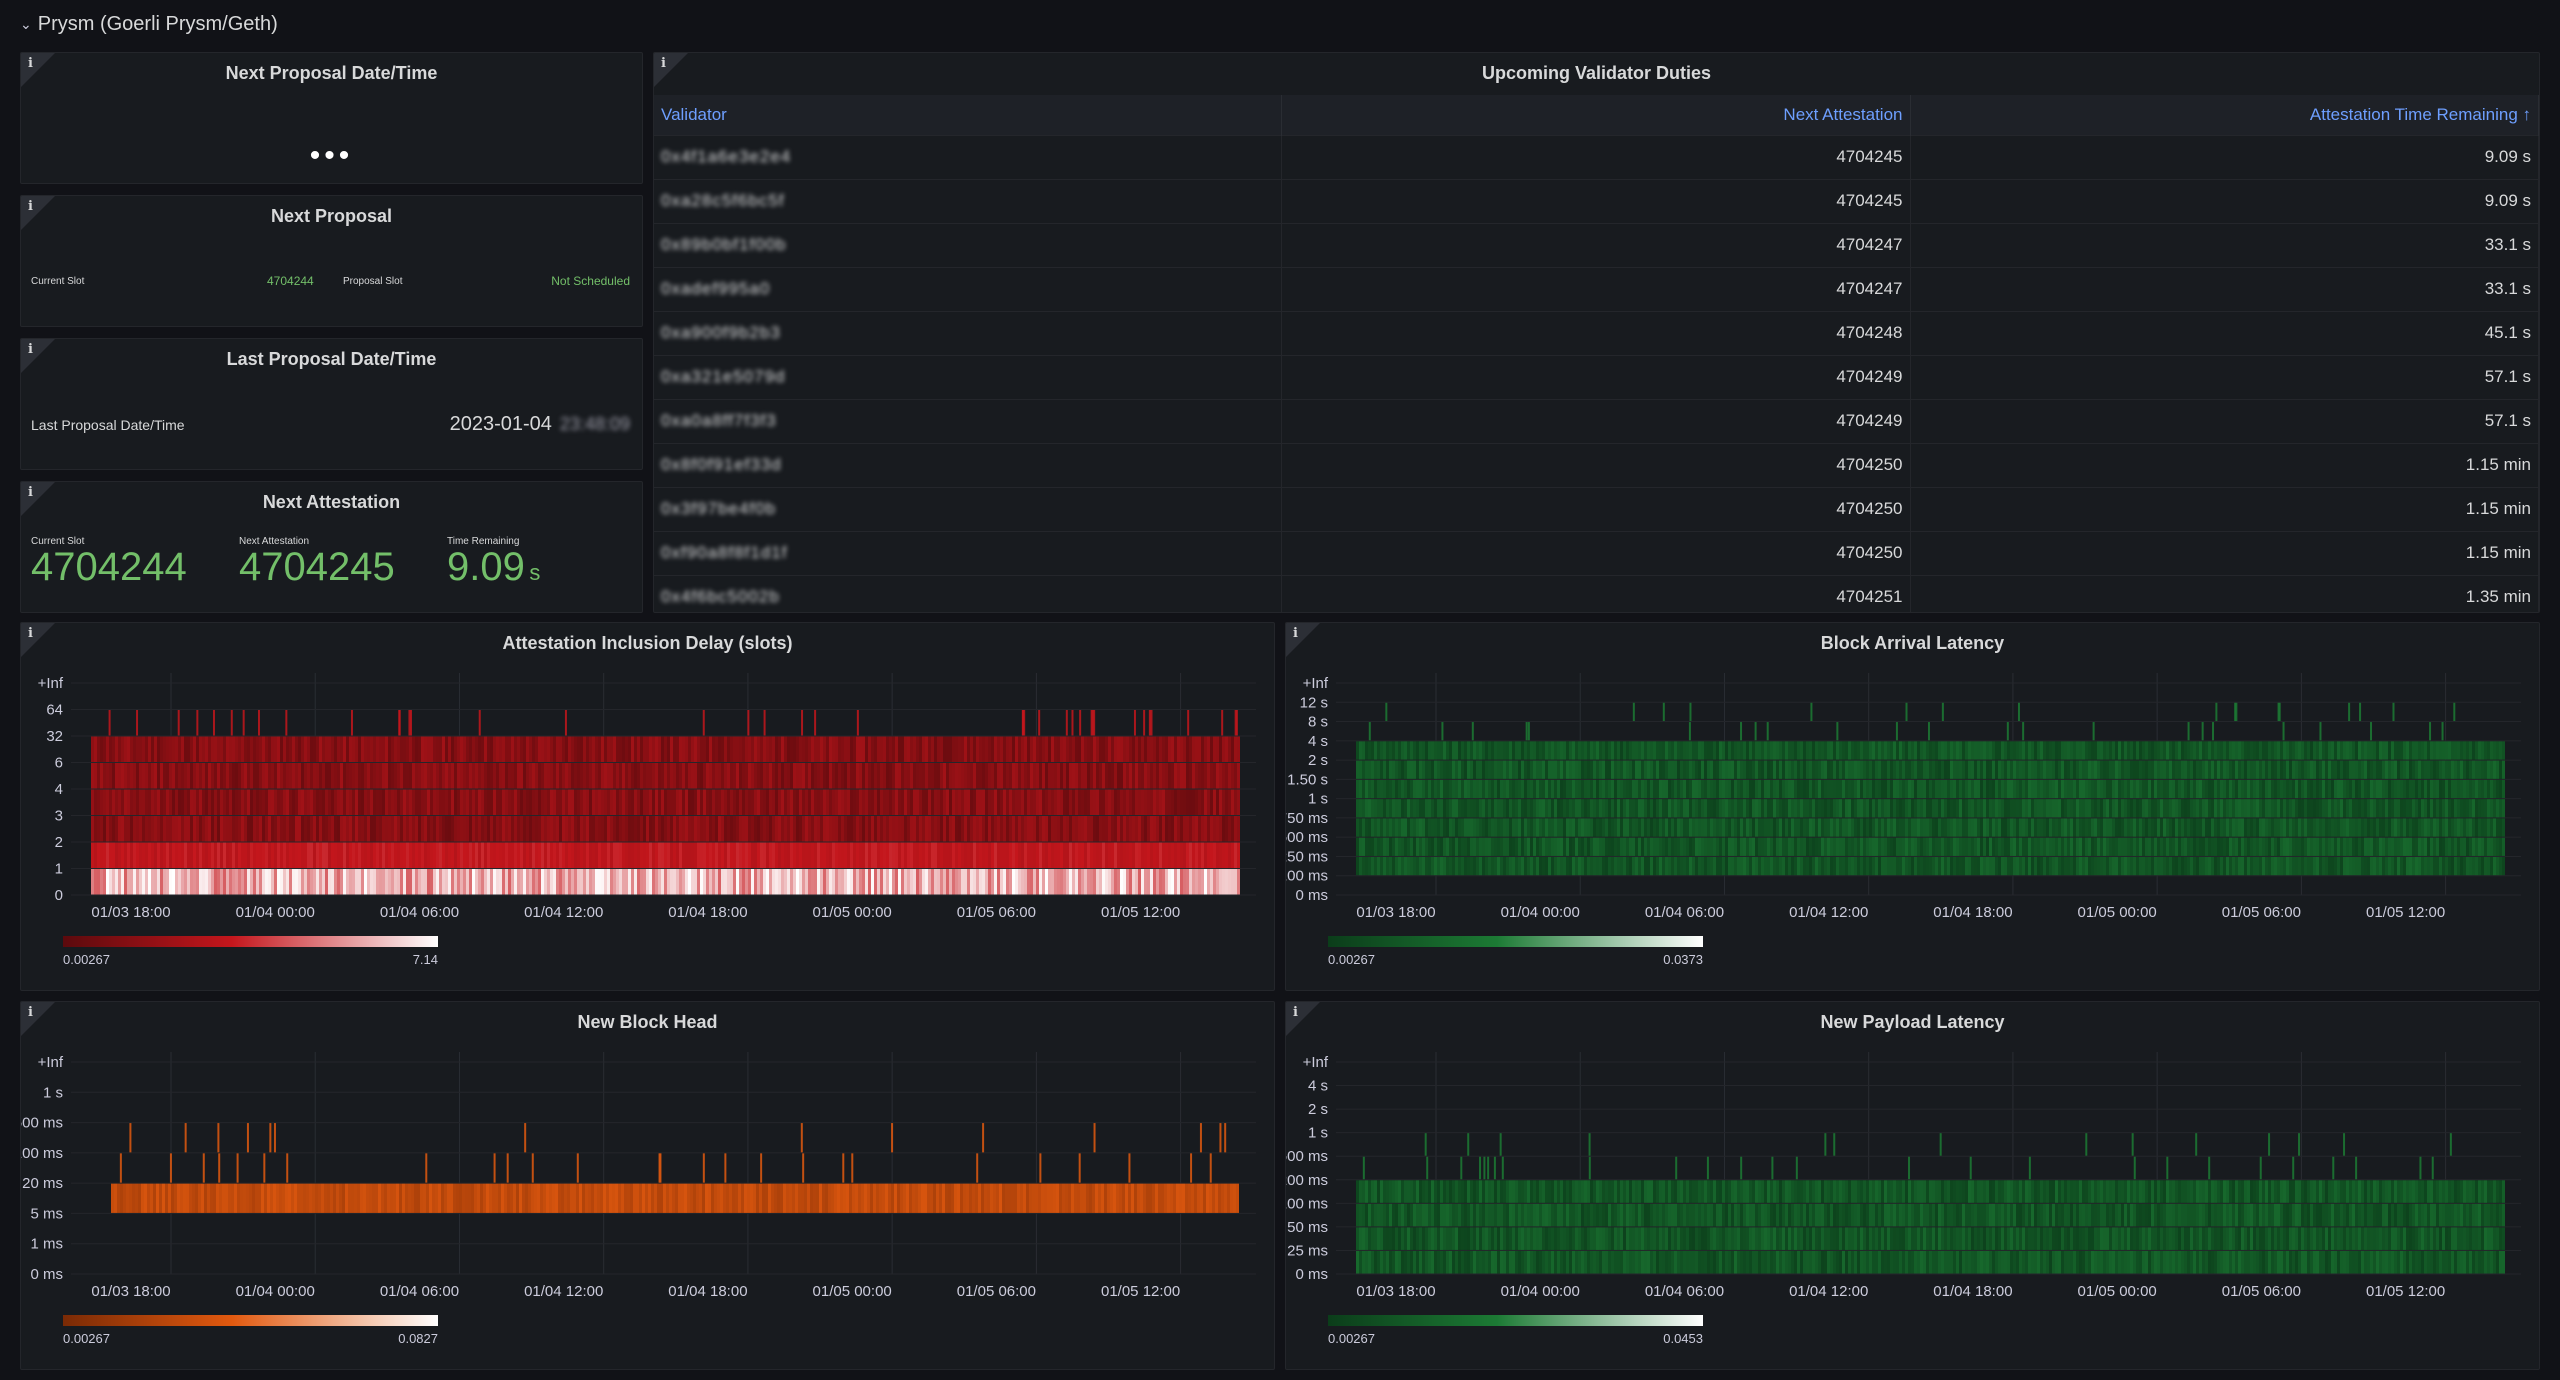  I want to click on column-header-next-attestation: Next Attestation, so click(1596, 115).